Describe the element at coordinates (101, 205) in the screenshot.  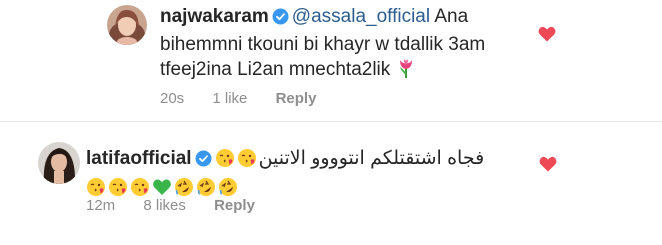
I see `timestamp: 12m` at that location.